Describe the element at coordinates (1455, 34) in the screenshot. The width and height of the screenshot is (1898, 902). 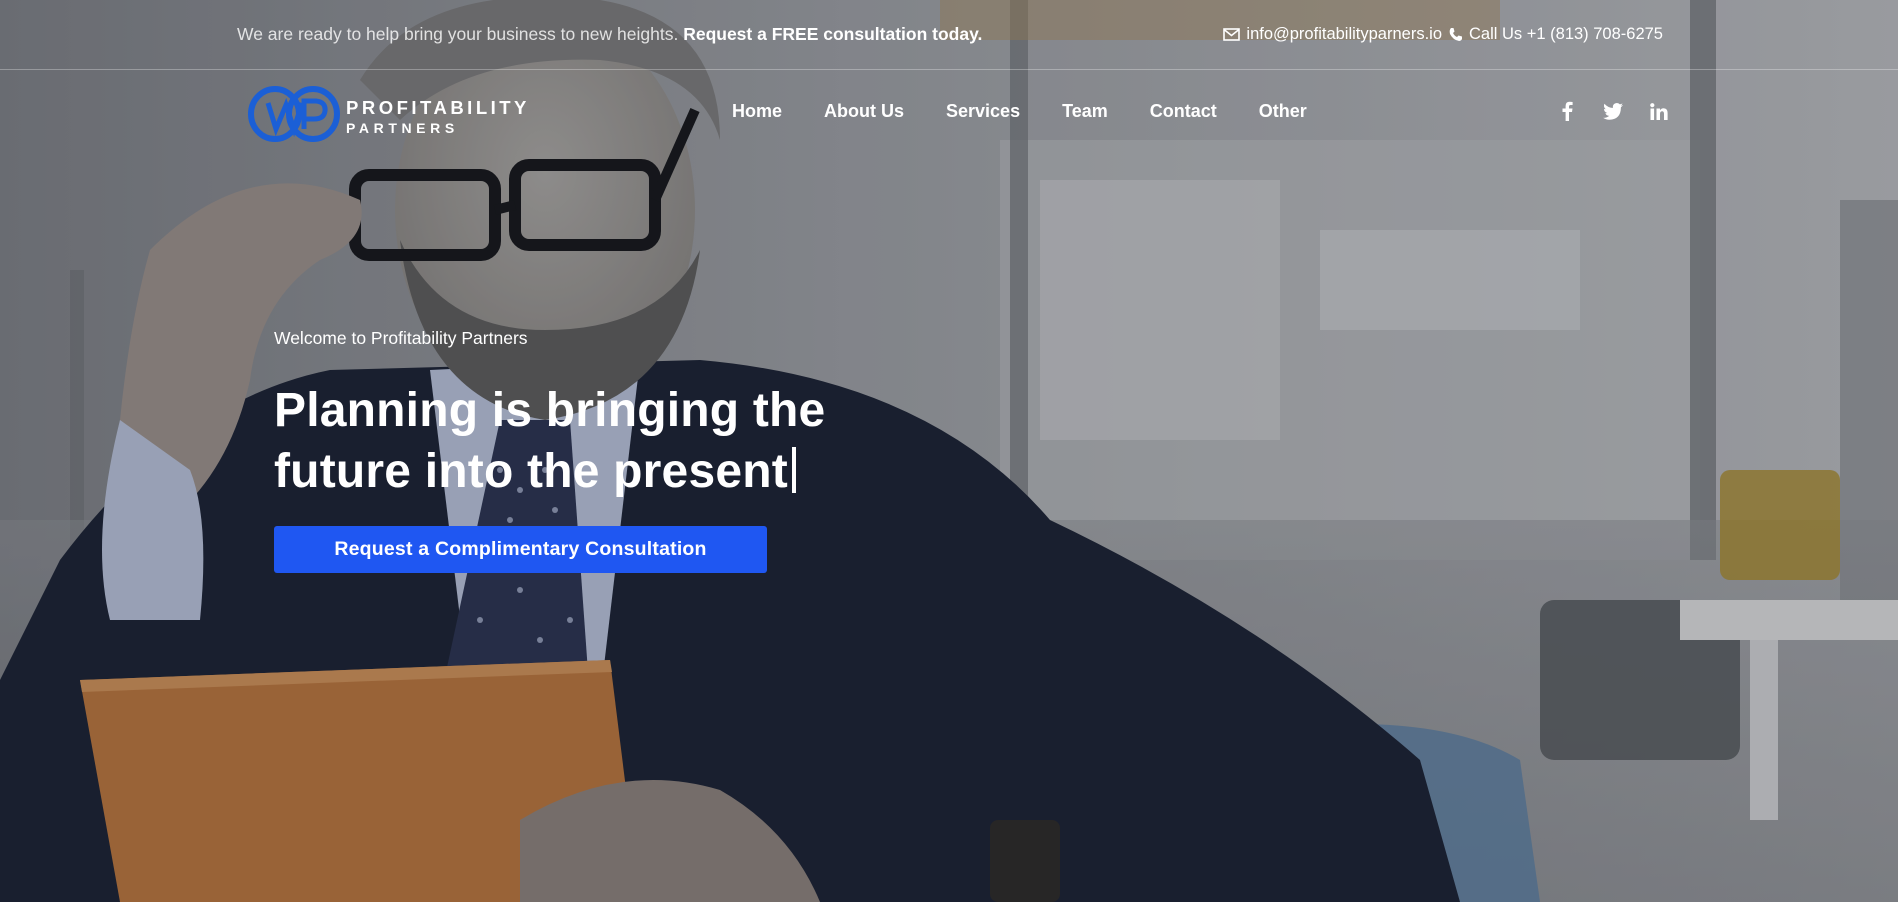
I see `phone-icon` at that location.